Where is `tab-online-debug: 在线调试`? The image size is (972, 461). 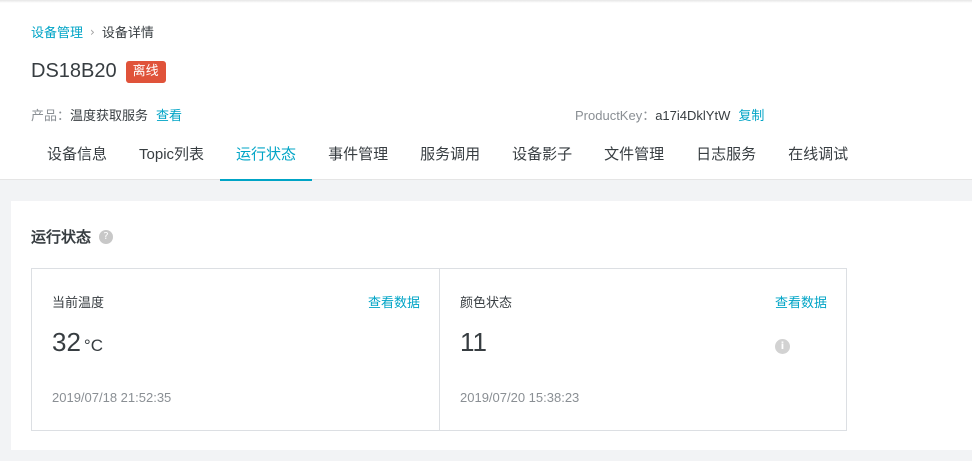 tab-online-debug: 在线调试 is located at coordinates (818, 160).